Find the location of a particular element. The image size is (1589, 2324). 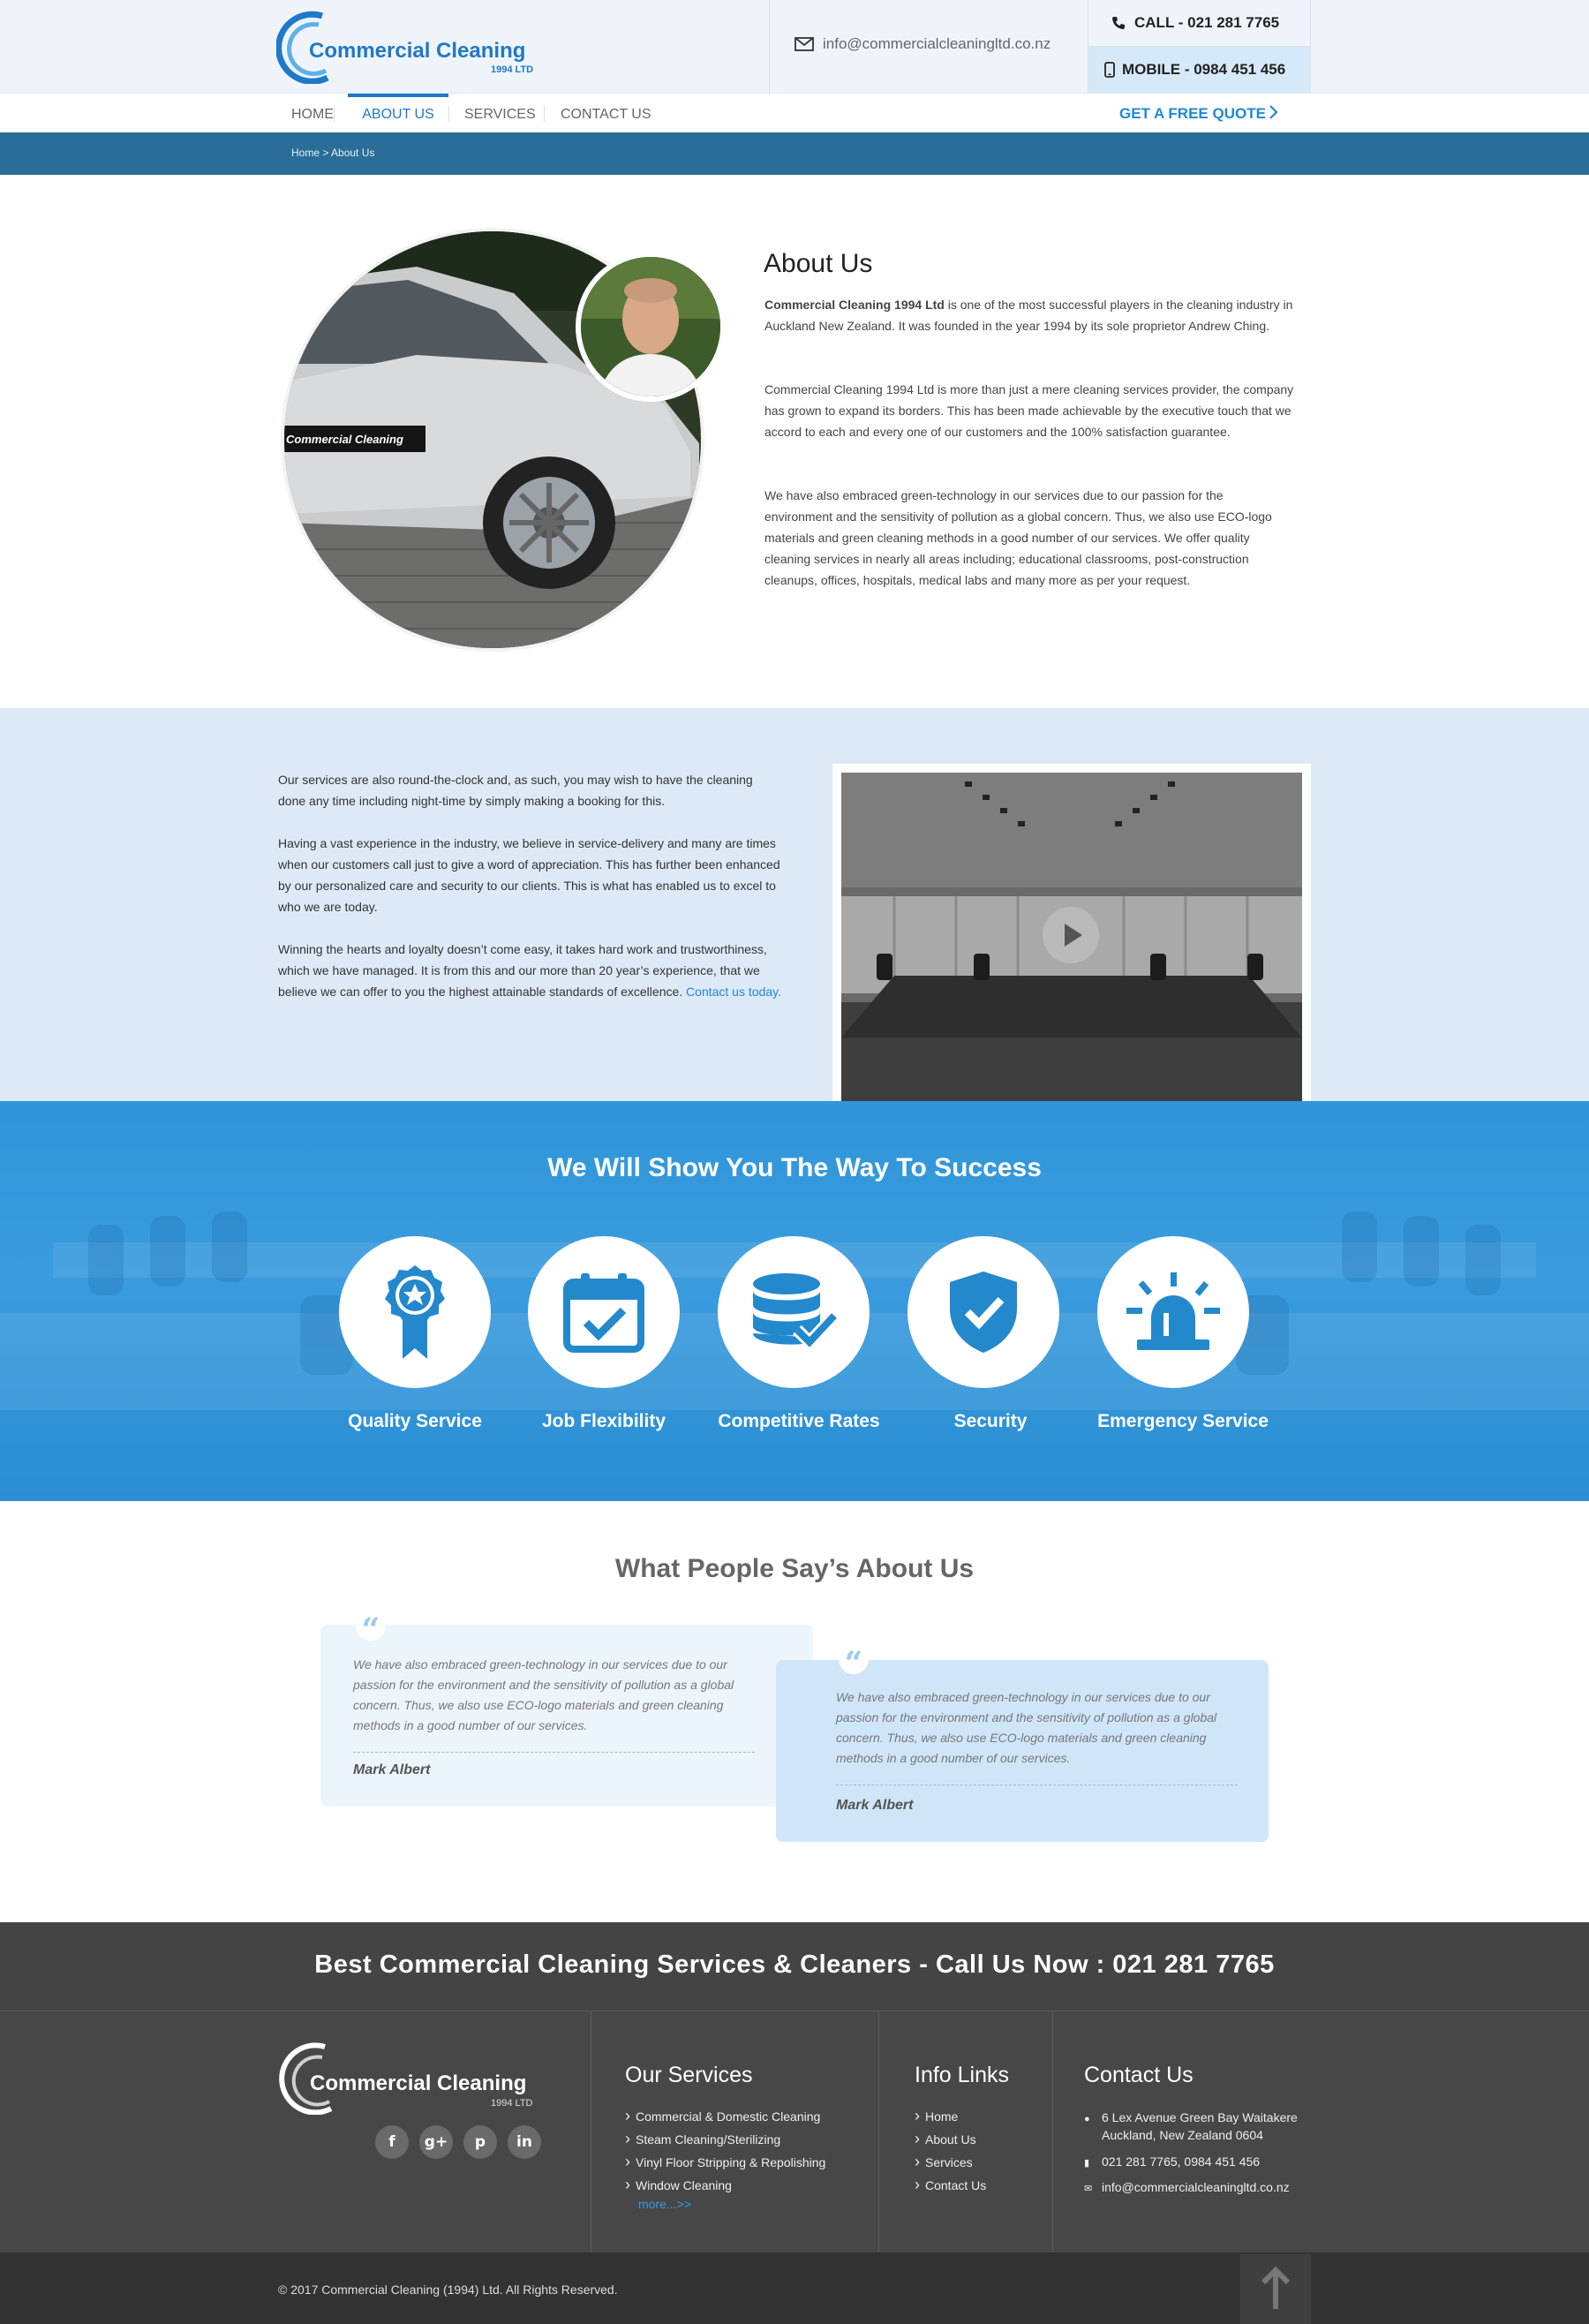

footer-phones: ▮ 021 281 7765, 0984 451 456 is located at coordinates (1172, 2162).